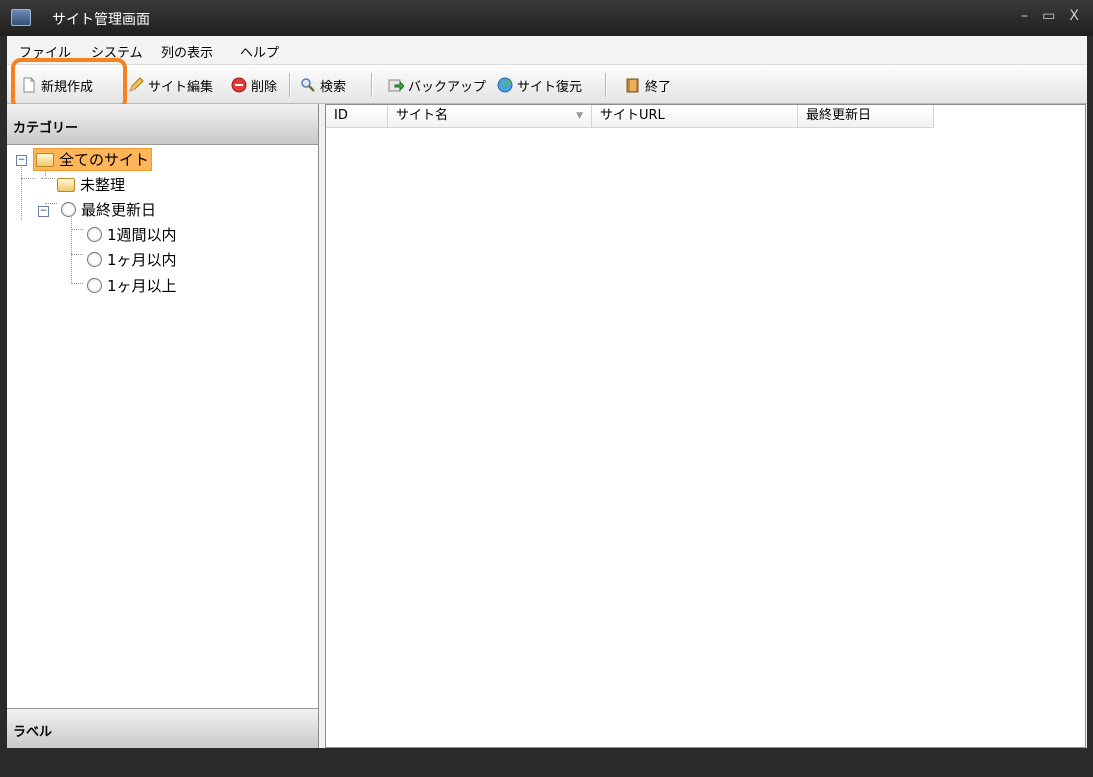  I want to click on tree-item-all-sites-label: 全てのサイト, so click(104, 160).